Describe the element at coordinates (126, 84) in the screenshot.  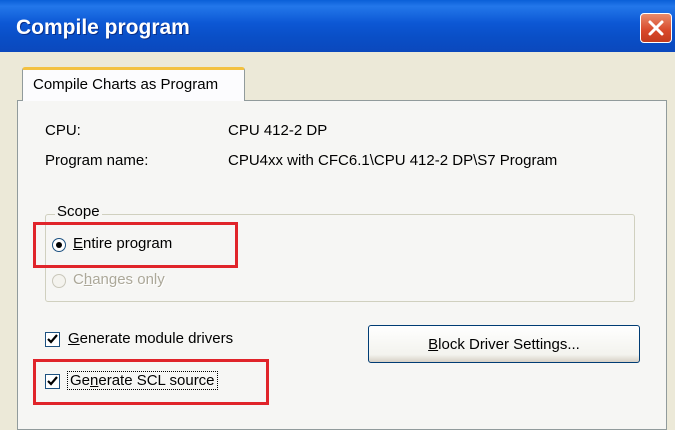
I see `tab-label: Compile Charts as Program` at that location.